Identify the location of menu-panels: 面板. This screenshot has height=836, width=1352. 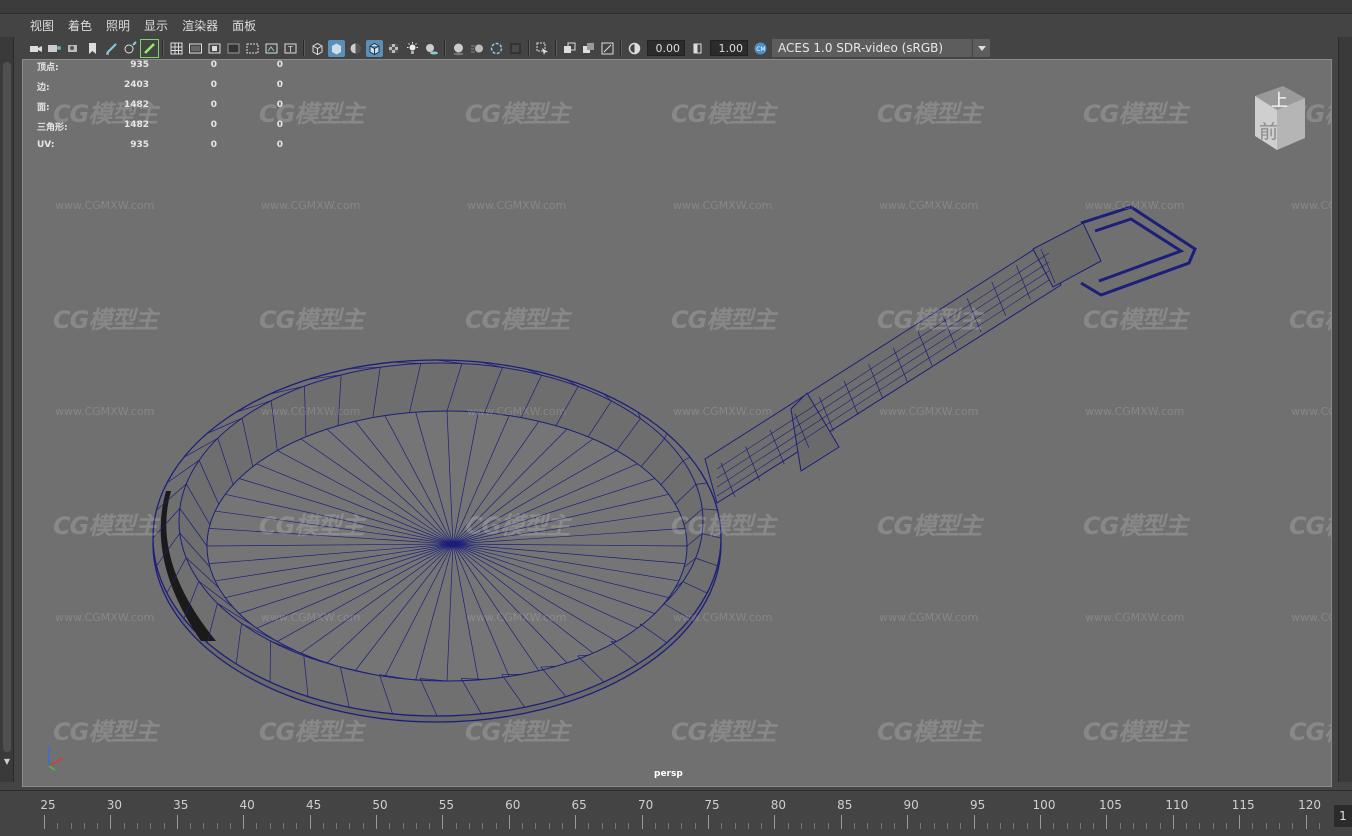
(244, 26).